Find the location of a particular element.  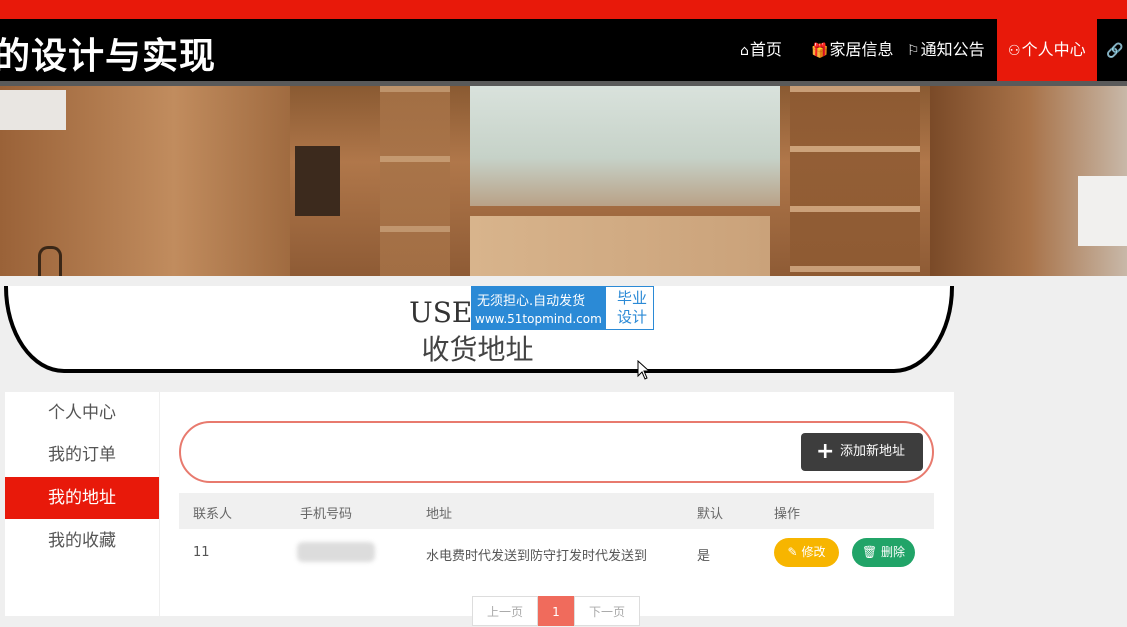

page-1-button: 1 is located at coordinates (556, 611).